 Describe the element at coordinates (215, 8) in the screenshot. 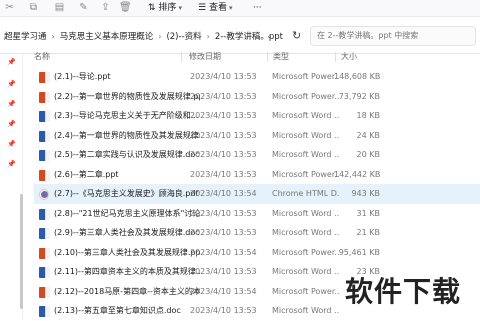

I see `view-button: ☰ 查看 ▾` at that location.